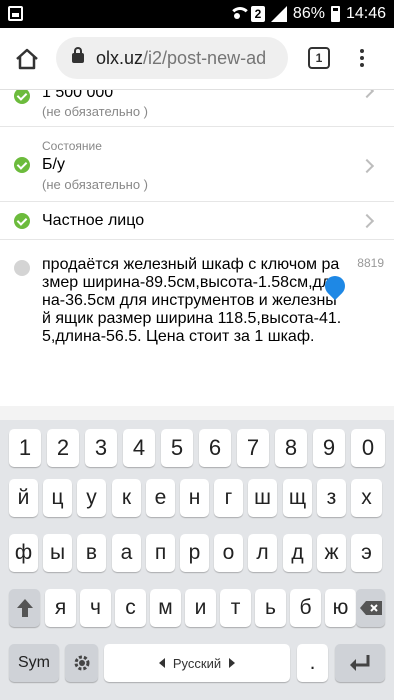 The image size is (394, 700). I want to click on key-letter: с, so click(130, 608).